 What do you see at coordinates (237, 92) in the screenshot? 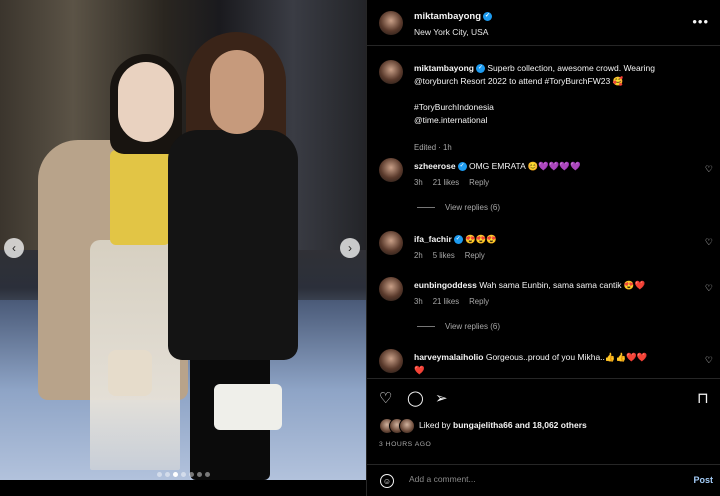
I see `person-right-face` at bounding box center [237, 92].